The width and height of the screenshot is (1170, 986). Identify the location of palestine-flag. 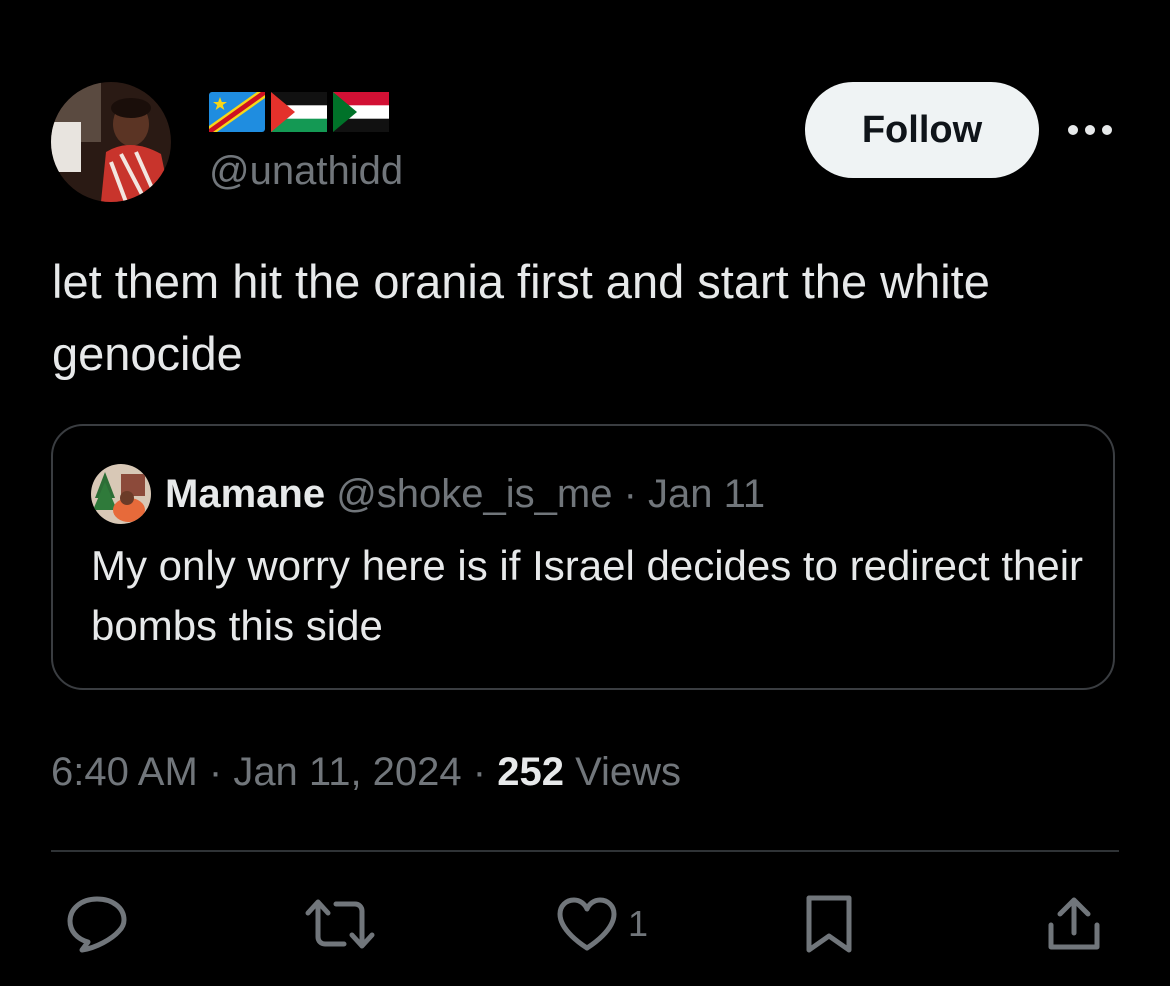
(299, 112).